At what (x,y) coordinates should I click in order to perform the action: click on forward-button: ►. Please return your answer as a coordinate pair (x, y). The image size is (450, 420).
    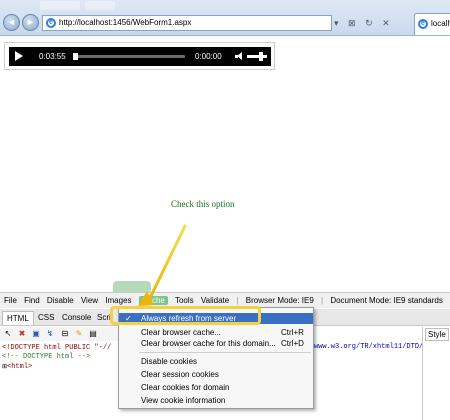
    Looking at the image, I should click on (30, 22).